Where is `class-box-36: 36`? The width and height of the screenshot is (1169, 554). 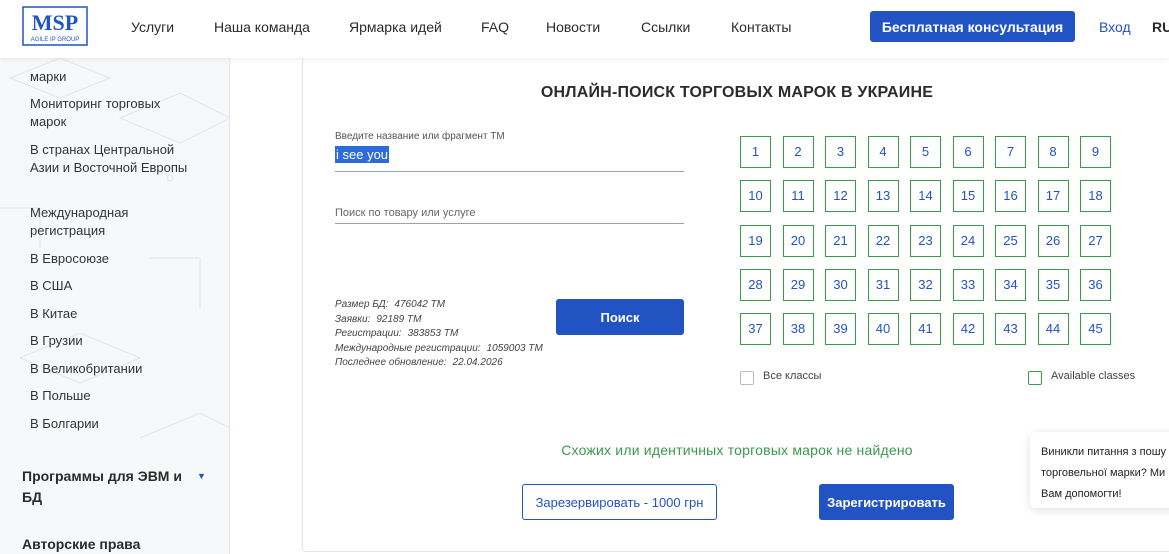 class-box-36: 36 is located at coordinates (1095, 284).